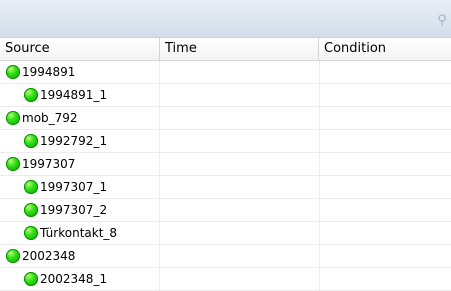  I want to click on source-cell: 1994891_1, so click(65, 95).